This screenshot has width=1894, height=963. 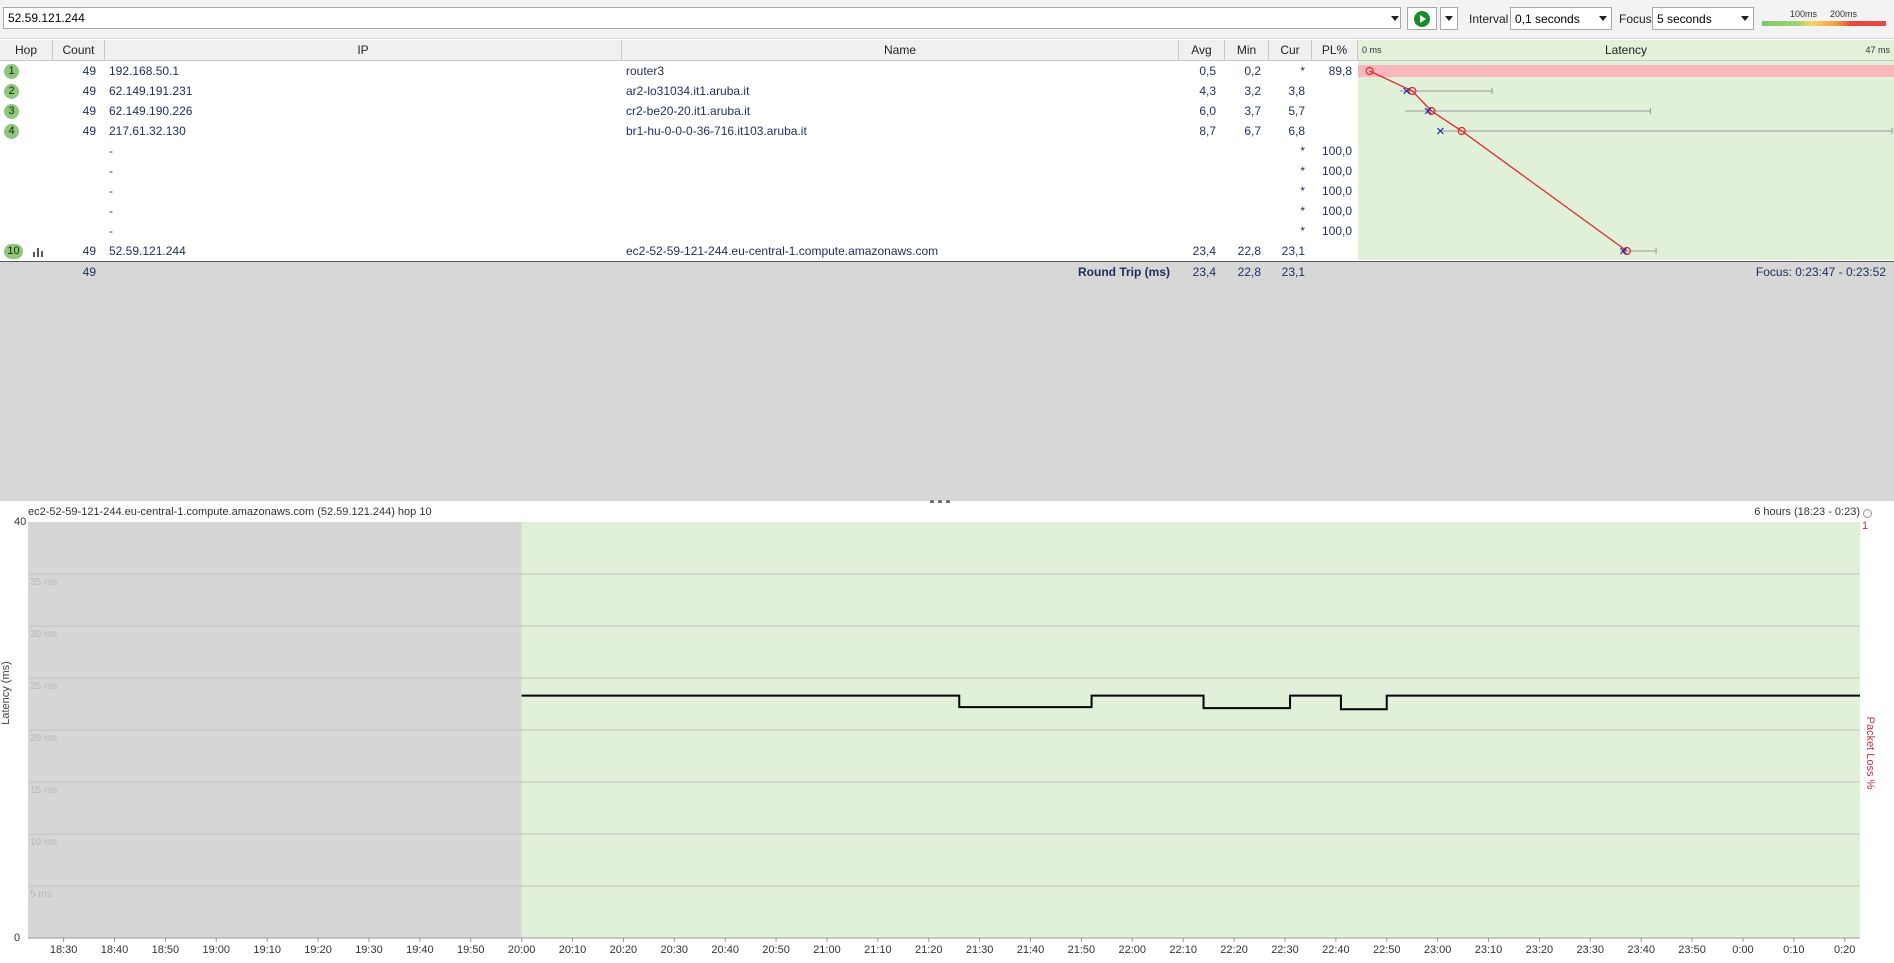 I want to click on col-ip-header: IP, so click(x=363, y=50).